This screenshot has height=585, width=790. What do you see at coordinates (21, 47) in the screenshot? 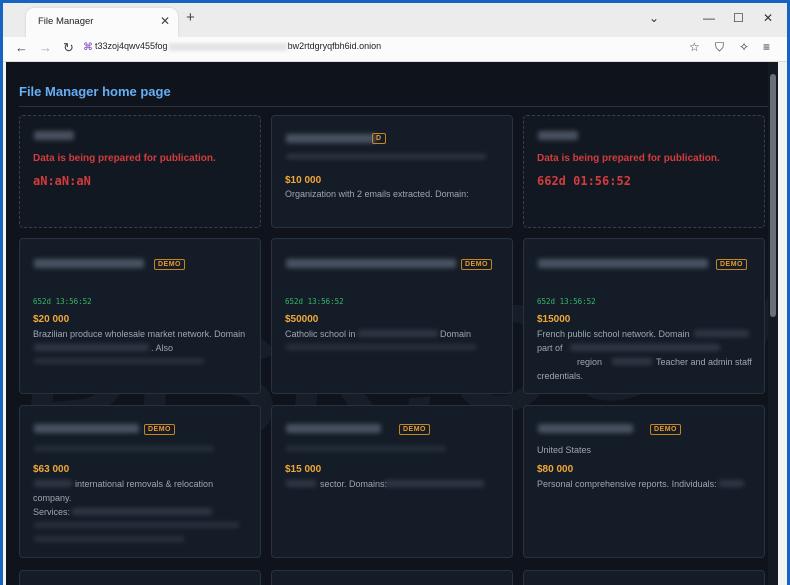
I see `back-icon: ←` at bounding box center [21, 47].